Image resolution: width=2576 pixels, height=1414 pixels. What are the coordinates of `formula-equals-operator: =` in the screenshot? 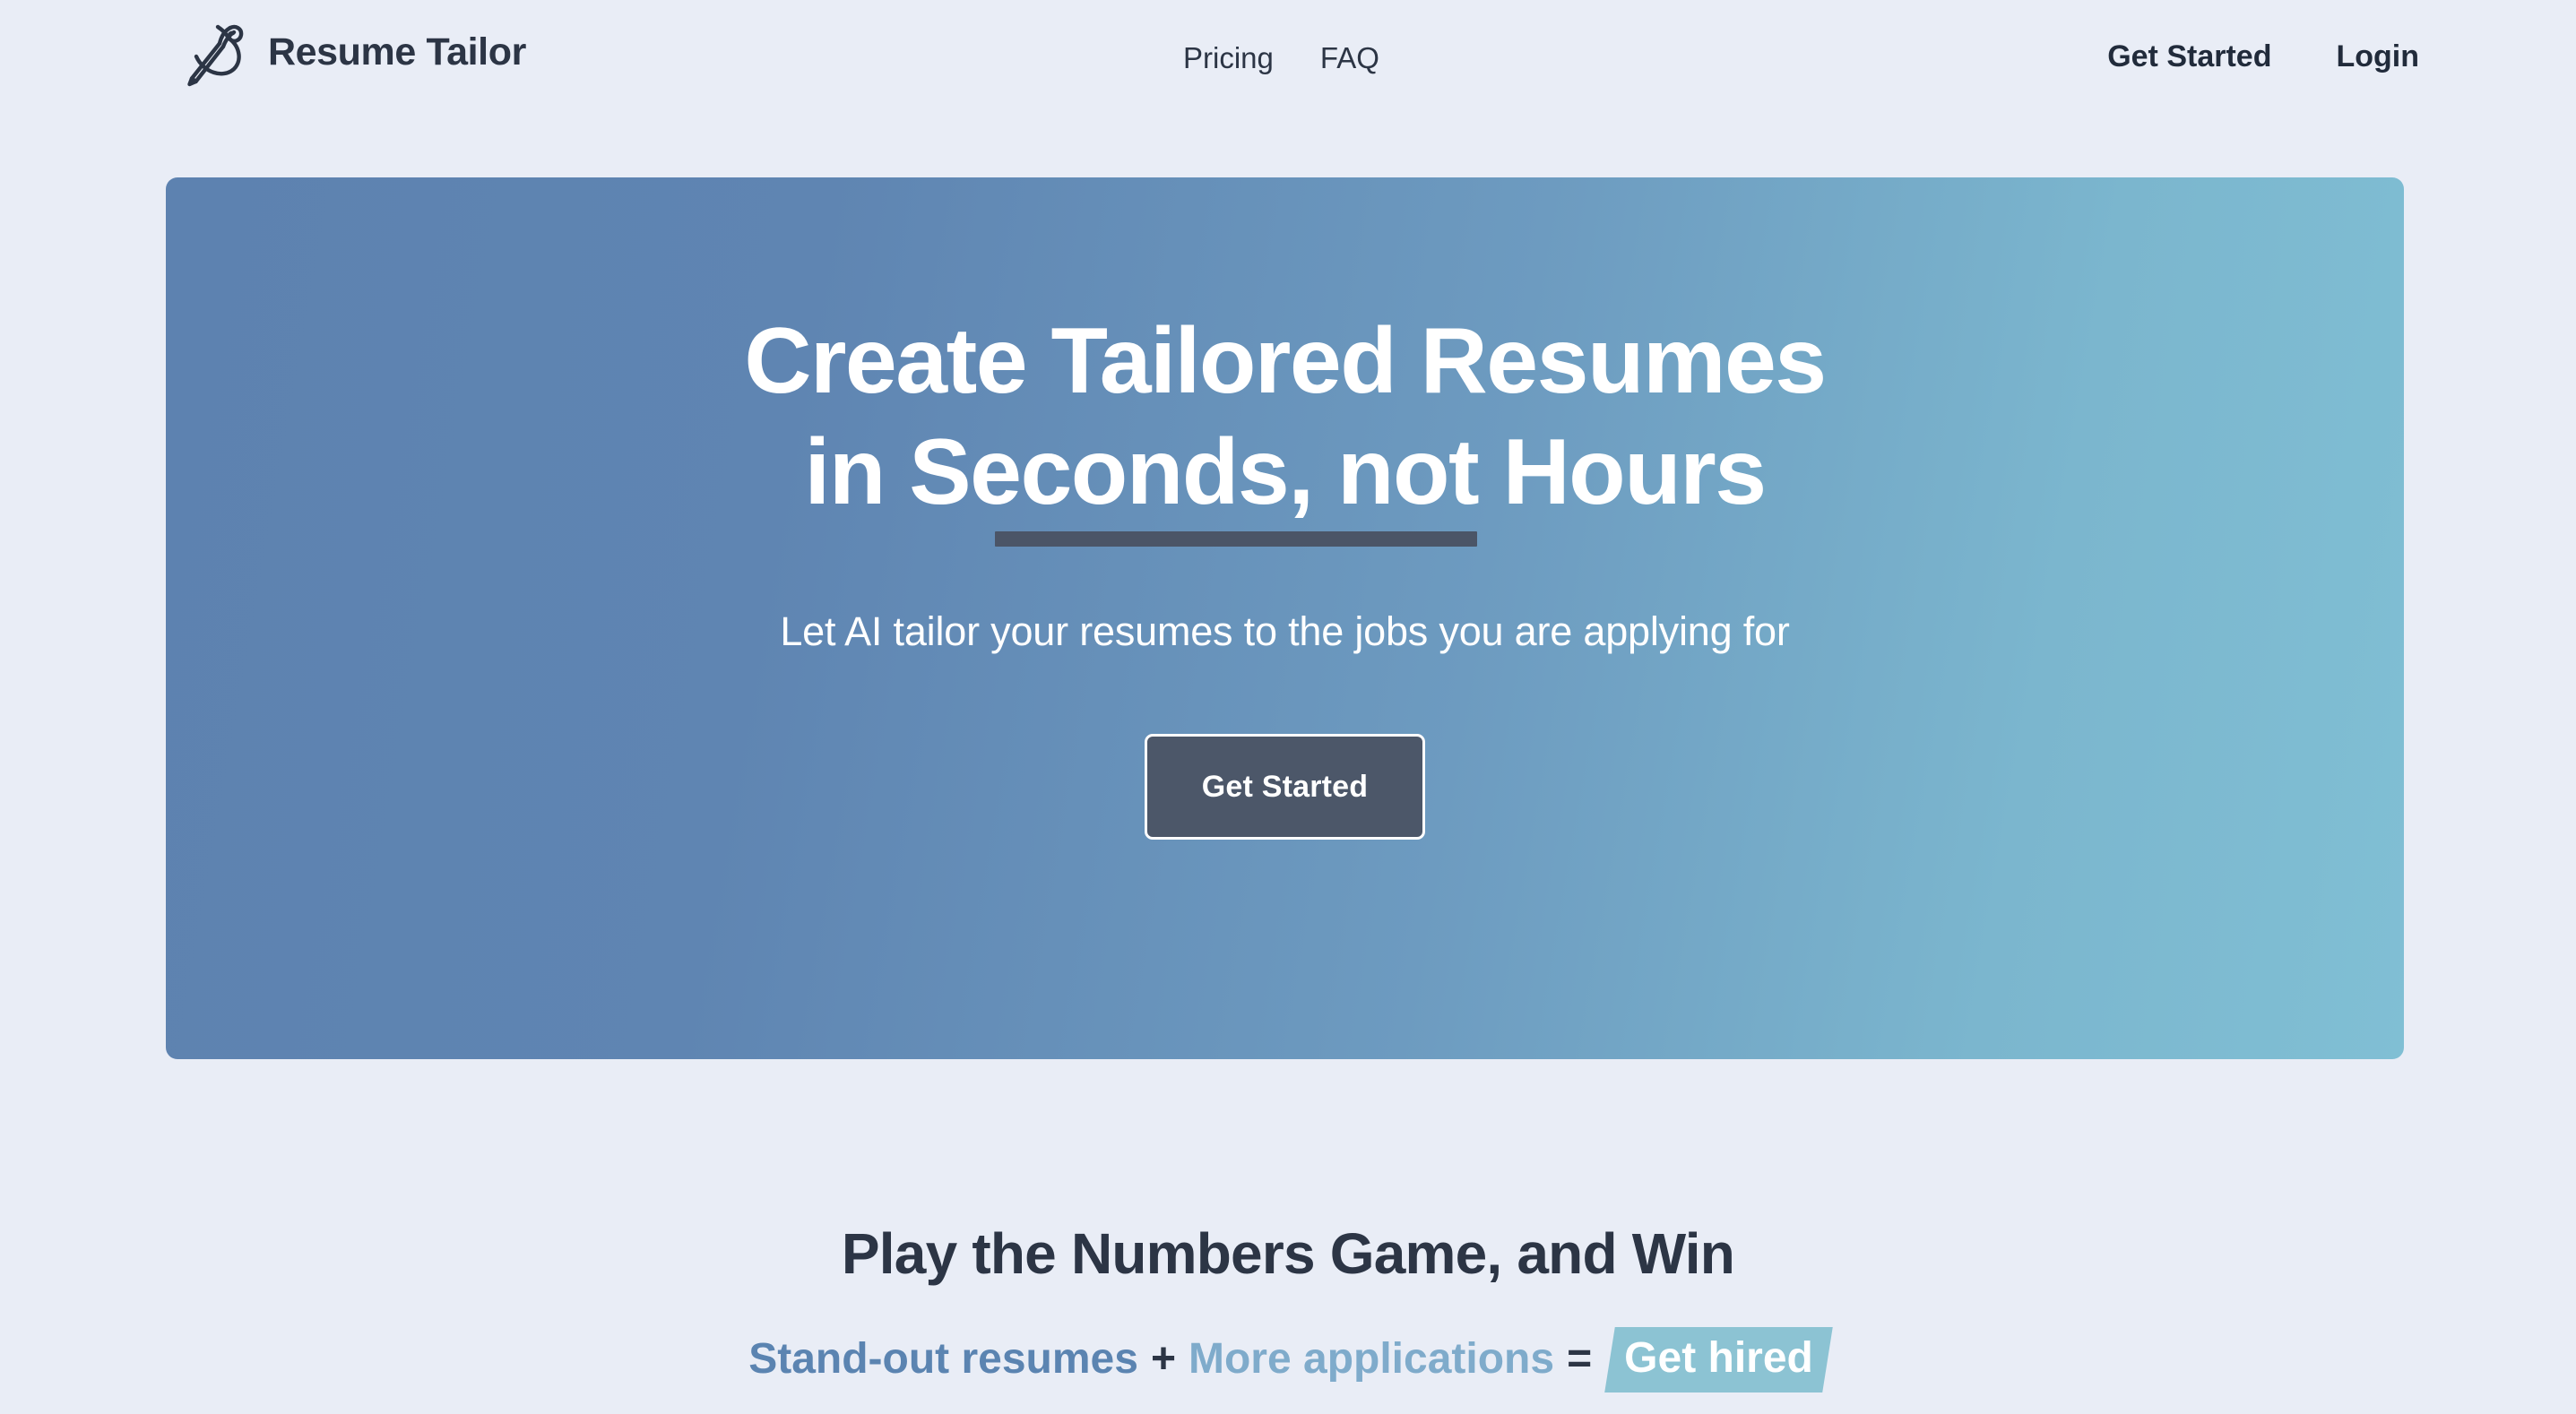 It's located at (1580, 1359).